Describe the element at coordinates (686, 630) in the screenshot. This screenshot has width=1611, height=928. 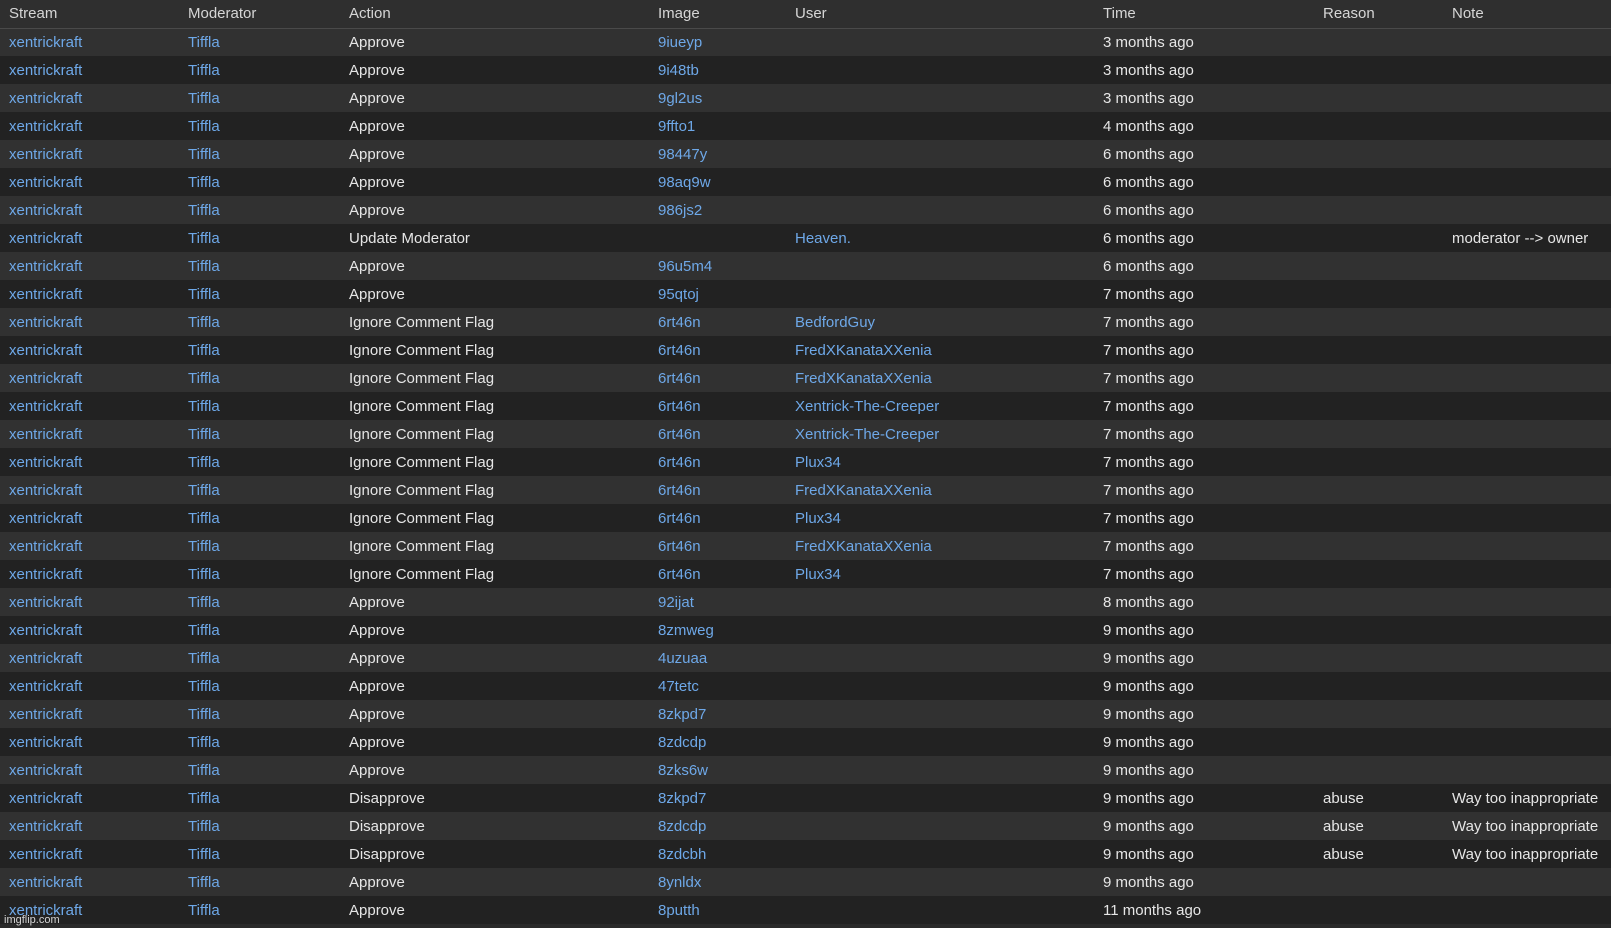
I see `image-link: 8zmweg` at that location.